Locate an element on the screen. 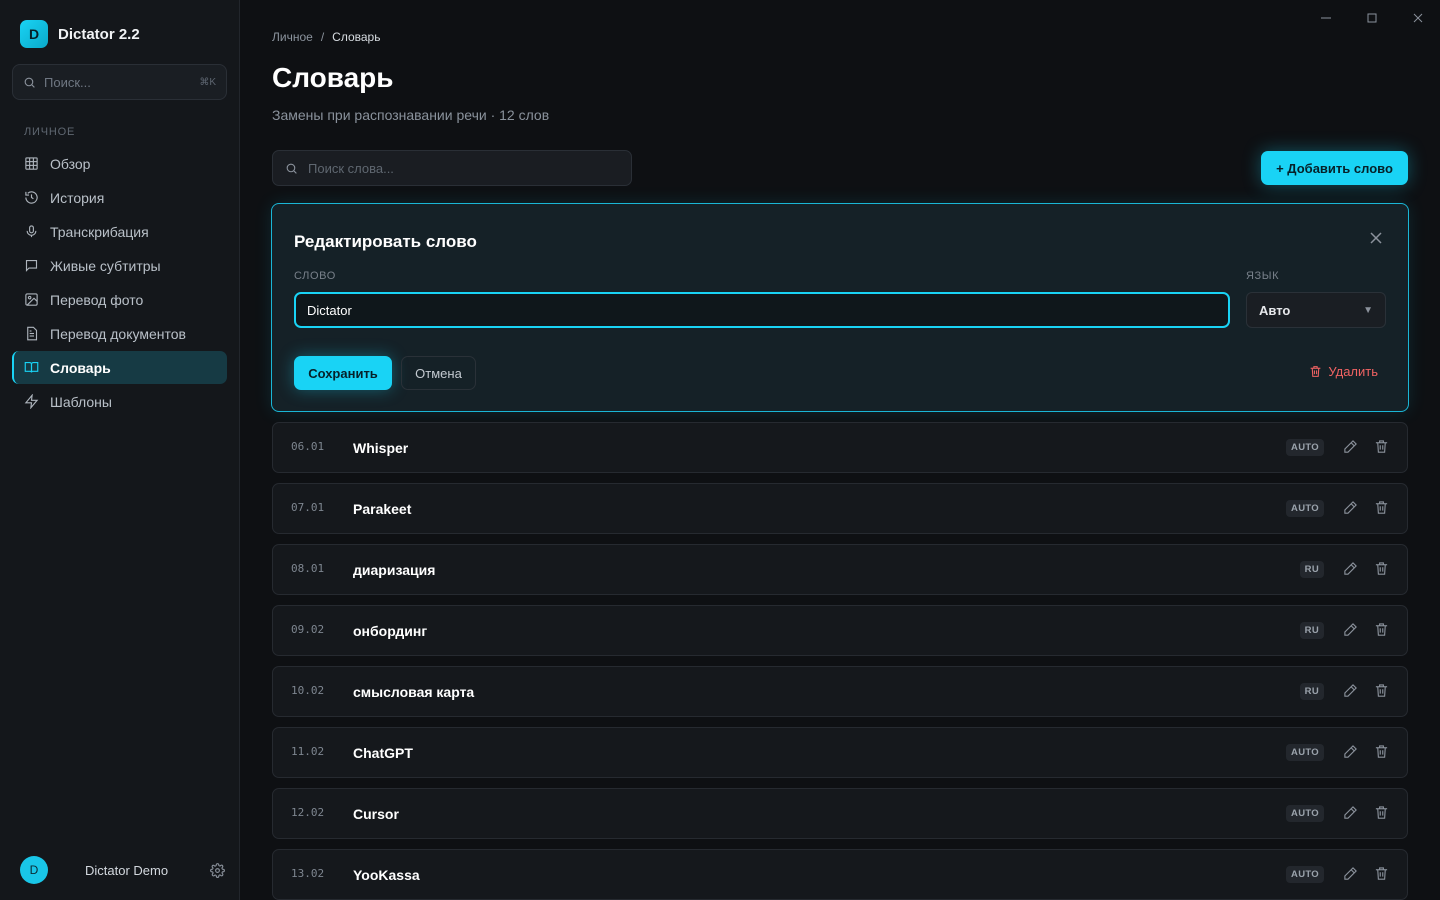 The width and height of the screenshot is (1440, 900). word-date: 09.02 is located at coordinates (308, 629).